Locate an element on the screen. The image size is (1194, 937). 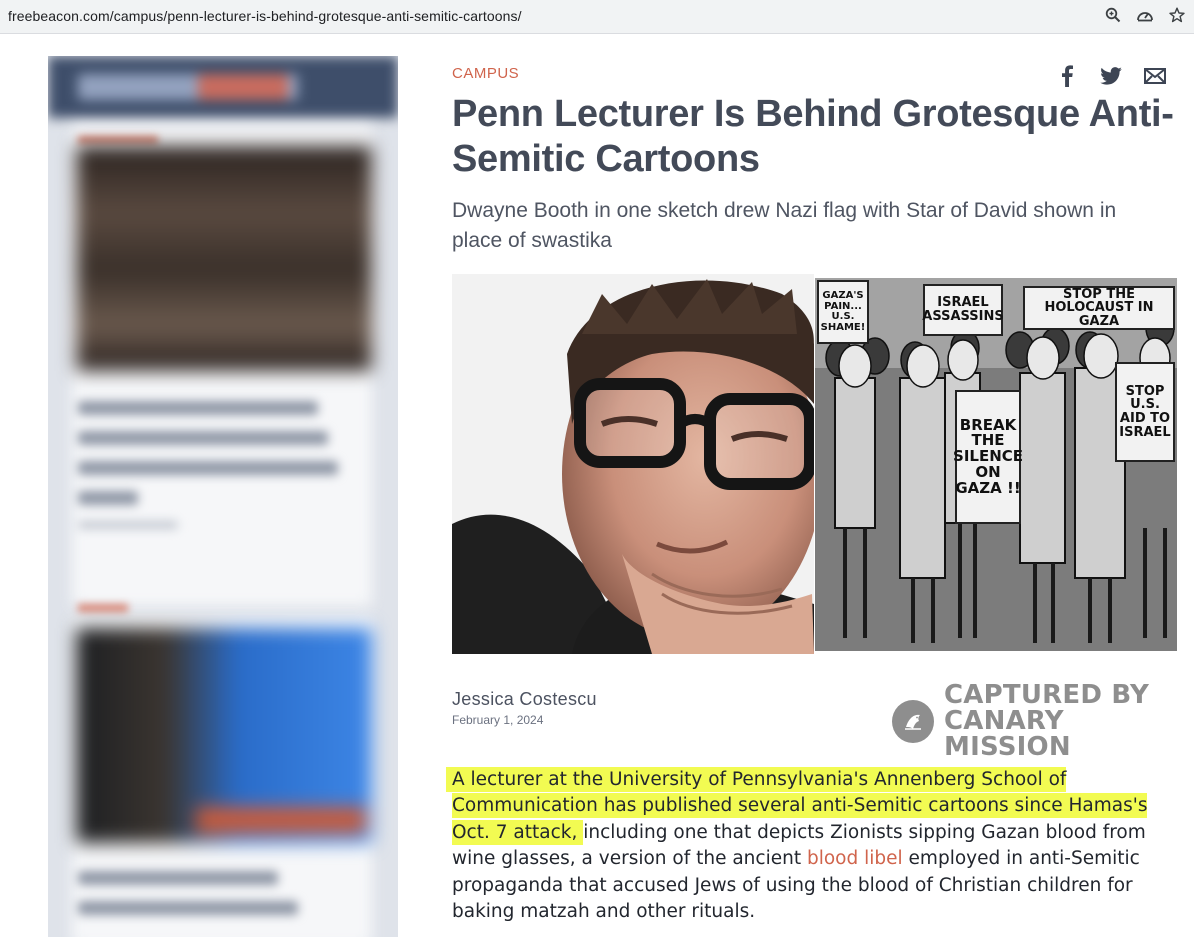
blood-libel-link: blood libel is located at coordinates (855, 858).